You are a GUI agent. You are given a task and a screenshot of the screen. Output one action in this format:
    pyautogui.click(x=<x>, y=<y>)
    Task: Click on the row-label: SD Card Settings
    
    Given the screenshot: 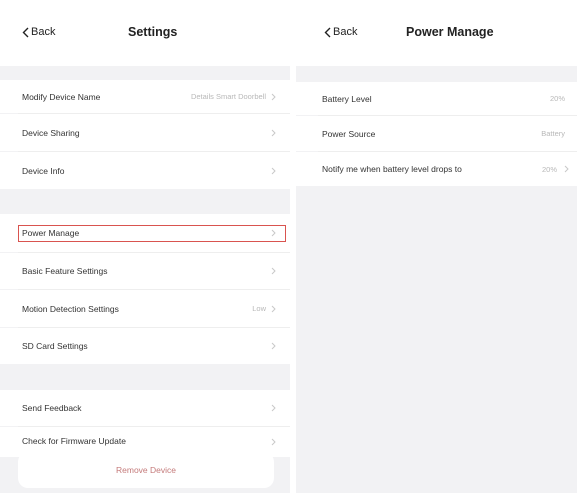 What is the action you would take?
    pyautogui.click(x=55, y=346)
    